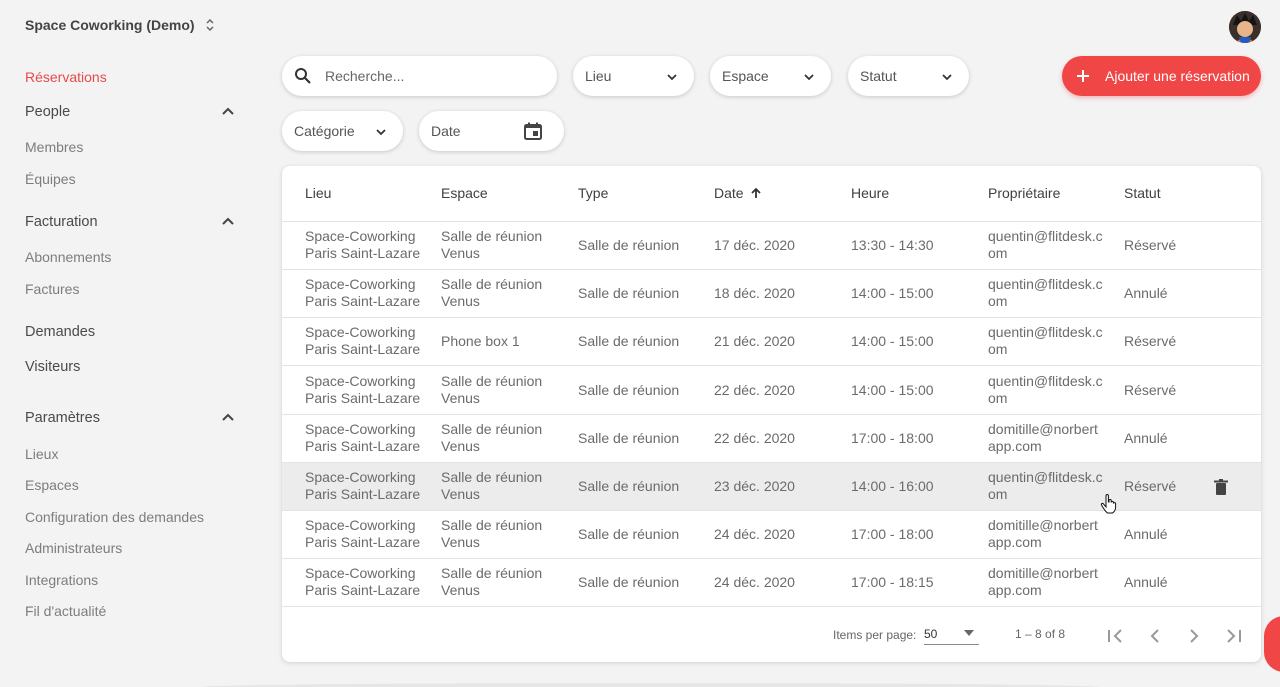  I want to click on calendar-icon, so click(533, 131).